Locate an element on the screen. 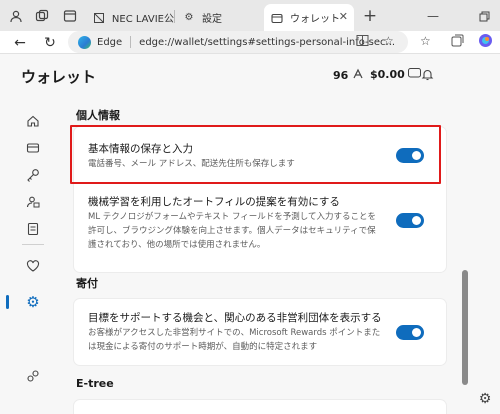 Image resolution: width=500 pixels, height=414 pixels. edge-logo-icon is located at coordinates (84, 42).